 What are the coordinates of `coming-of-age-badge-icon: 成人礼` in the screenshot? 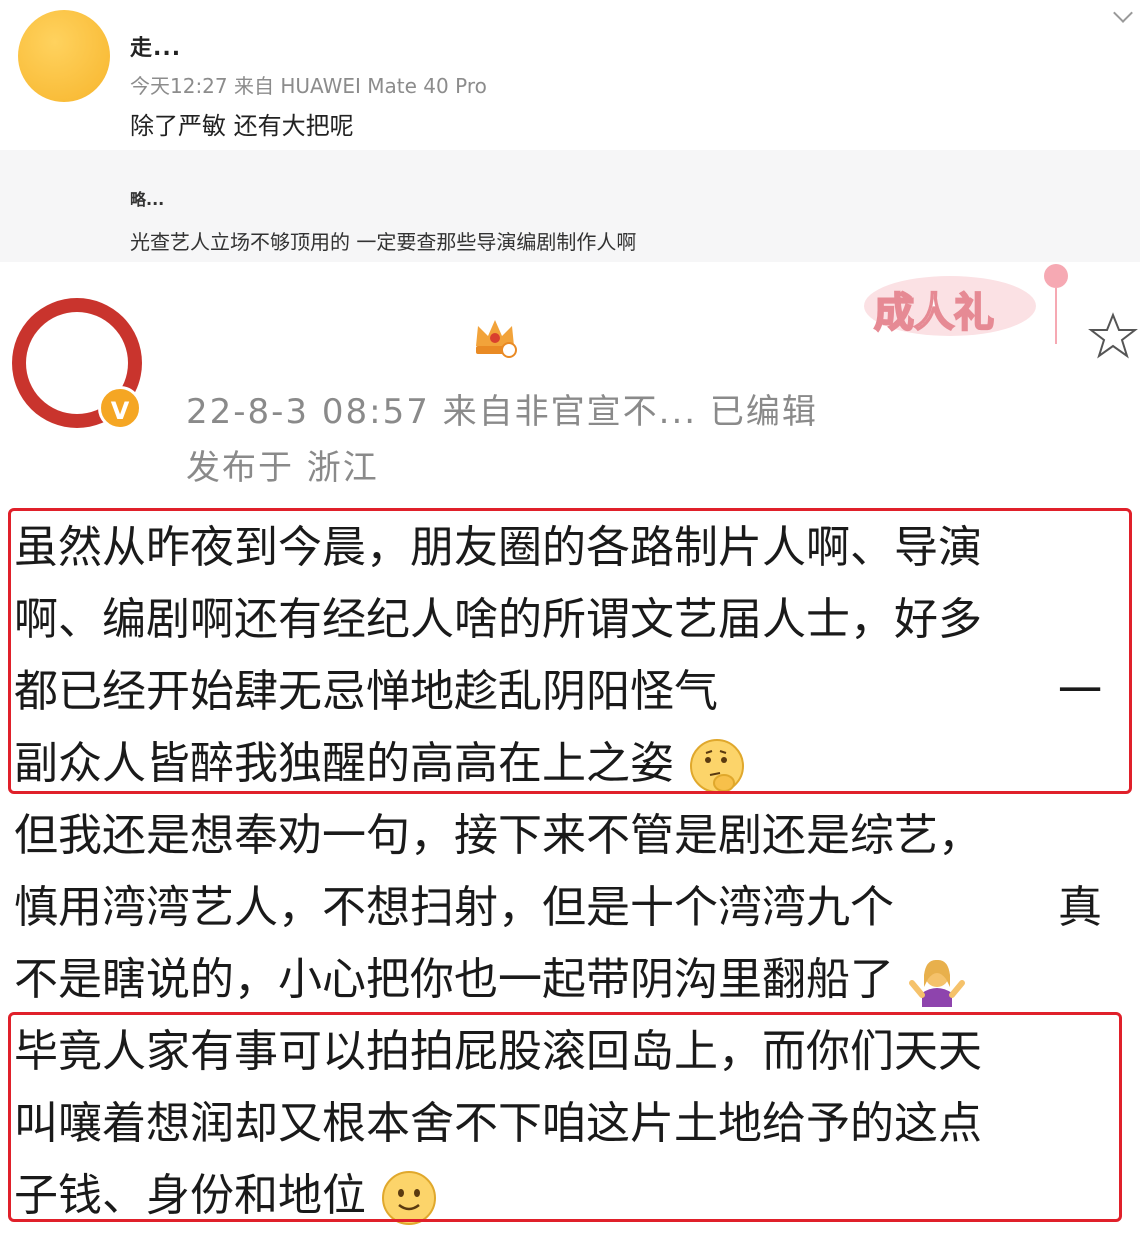 It's located at (965, 303).